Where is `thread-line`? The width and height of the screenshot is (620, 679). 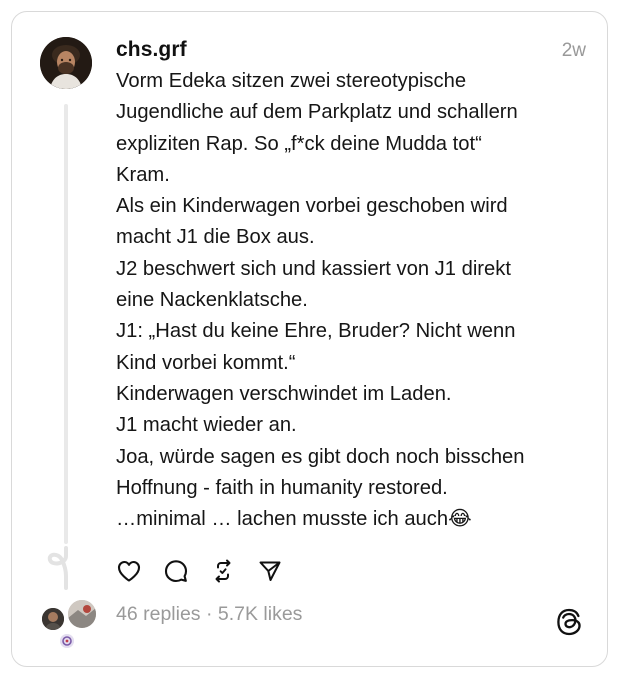
thread-line is located at coordinates (66, 324).